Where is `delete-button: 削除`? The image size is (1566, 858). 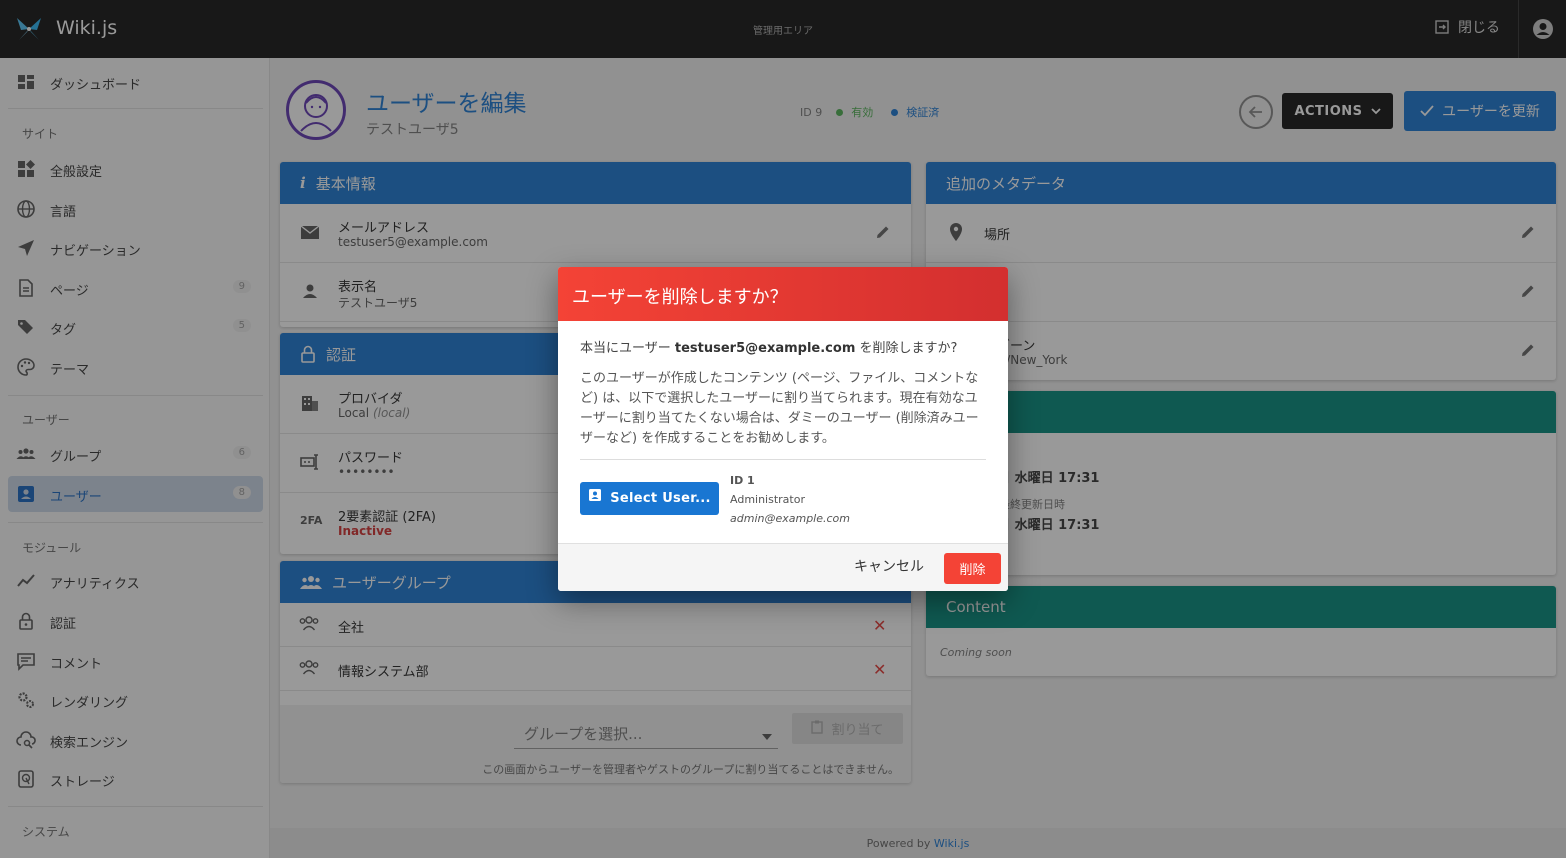
delete-button: 削除 is located at coordinates (972, 568).